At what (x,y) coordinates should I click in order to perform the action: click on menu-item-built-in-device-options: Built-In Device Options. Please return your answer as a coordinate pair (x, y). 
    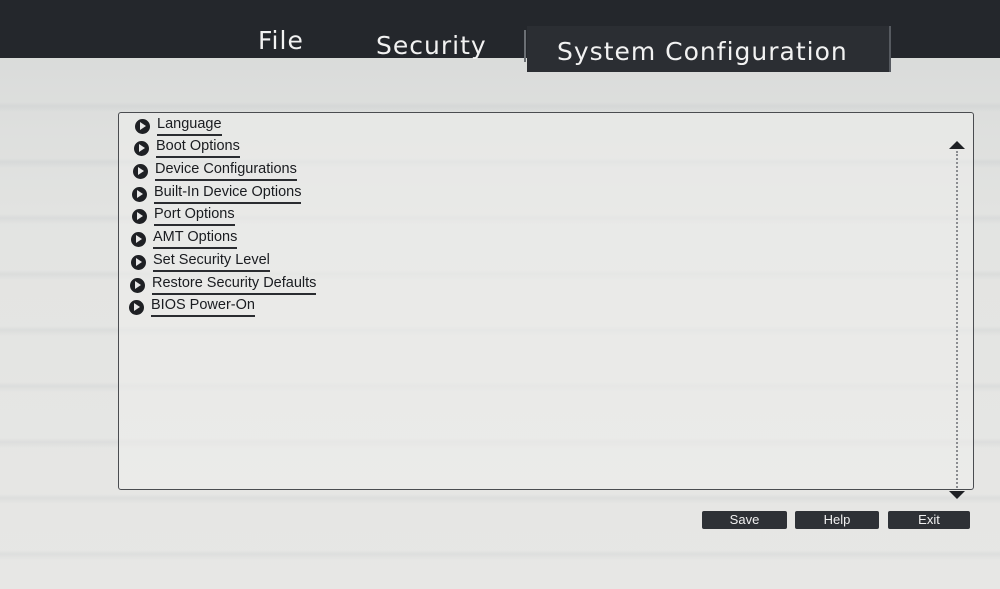
    Looking at the image, I should click on (217, 194).